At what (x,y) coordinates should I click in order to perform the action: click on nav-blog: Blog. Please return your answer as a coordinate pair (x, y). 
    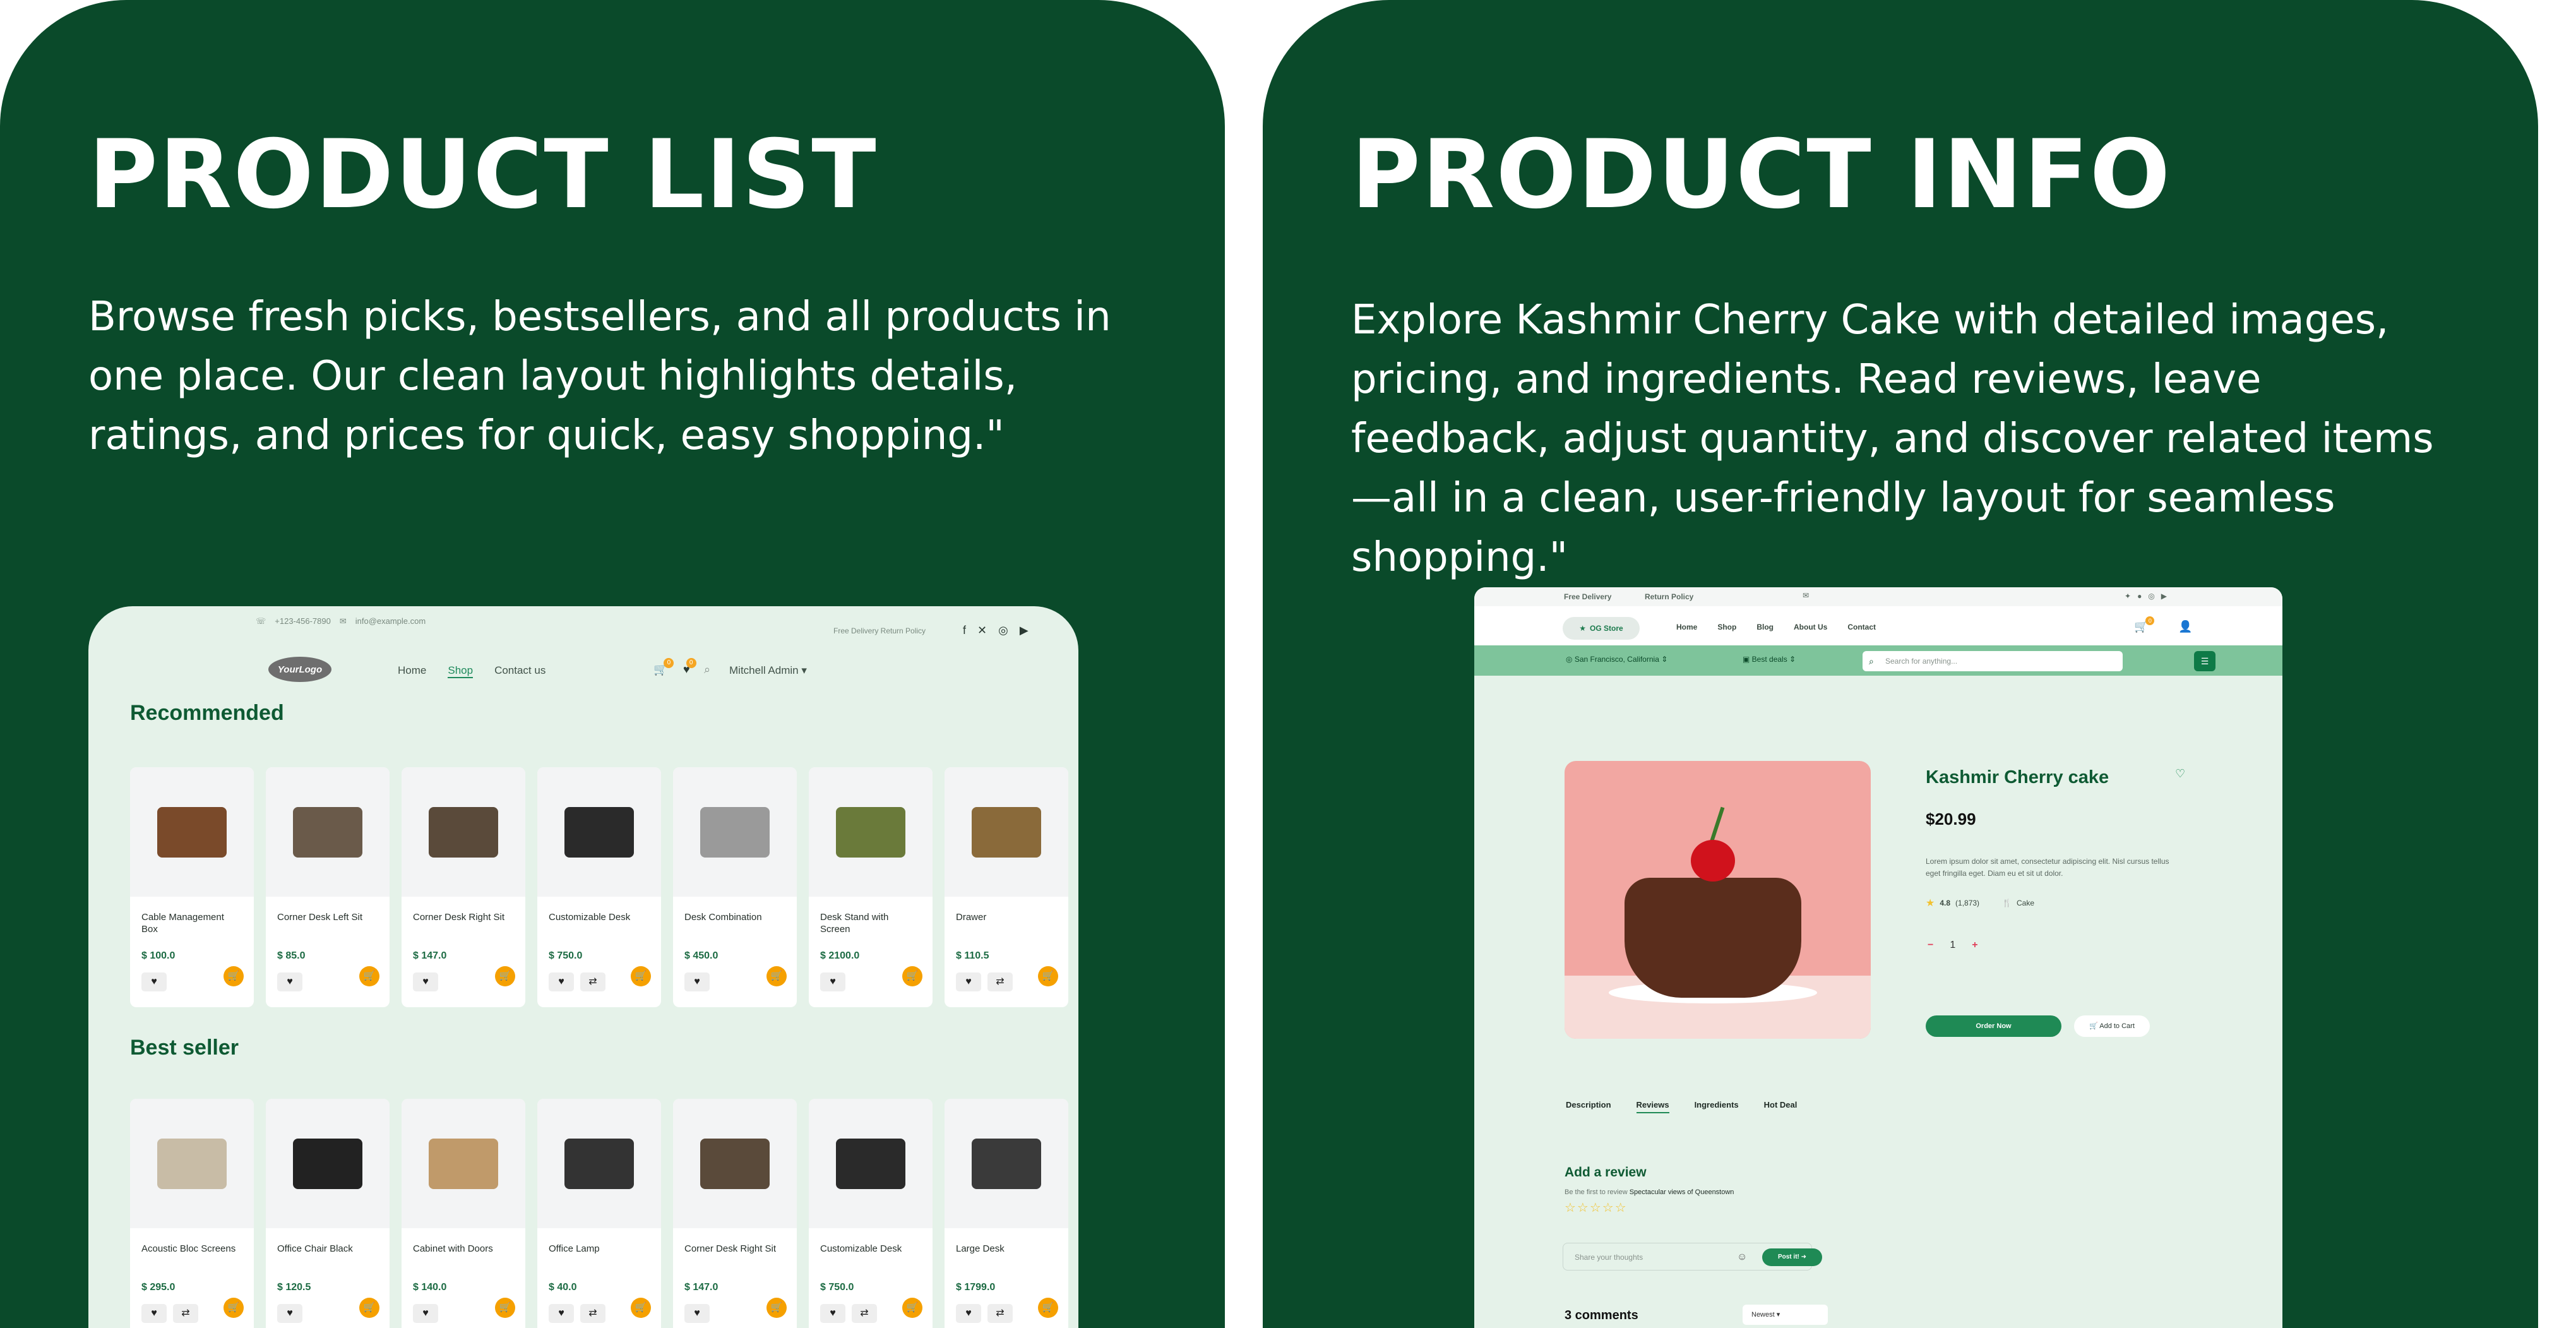
    Looking at the image, I should click on (1765, 627).